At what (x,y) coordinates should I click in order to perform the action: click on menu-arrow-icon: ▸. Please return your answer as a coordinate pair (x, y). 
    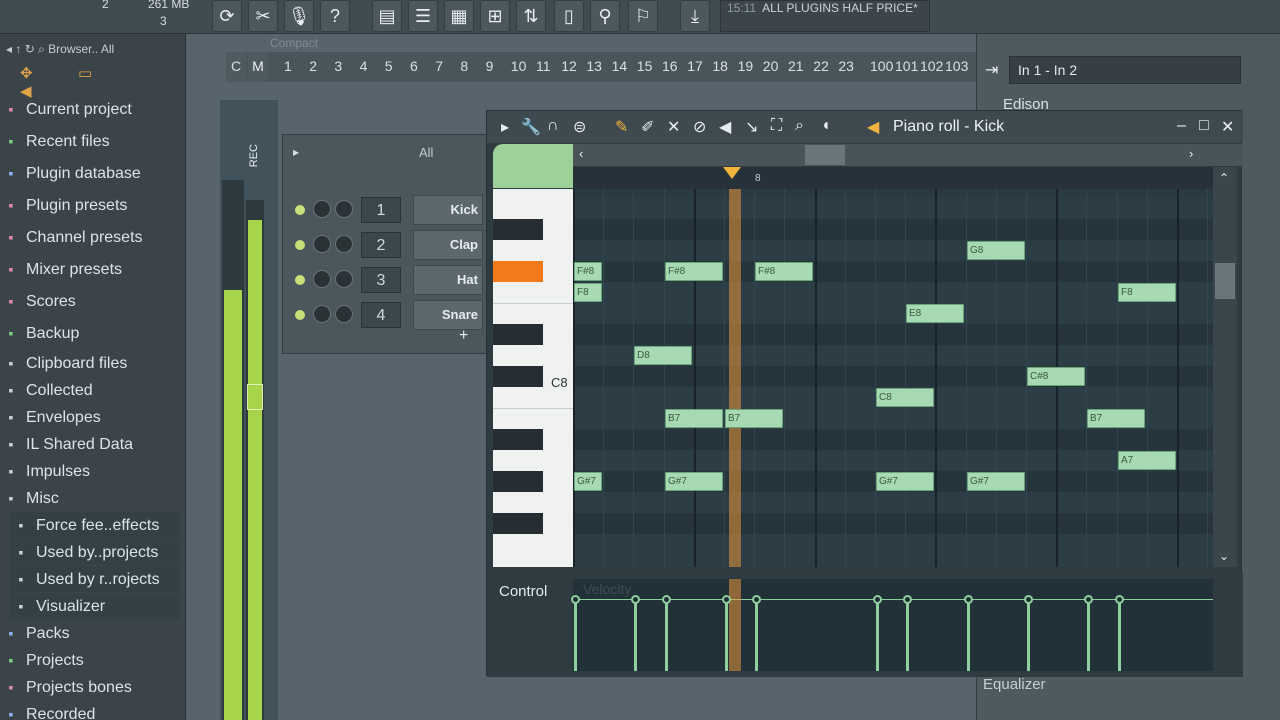
    Looking at the image, I should click on (505, 127).